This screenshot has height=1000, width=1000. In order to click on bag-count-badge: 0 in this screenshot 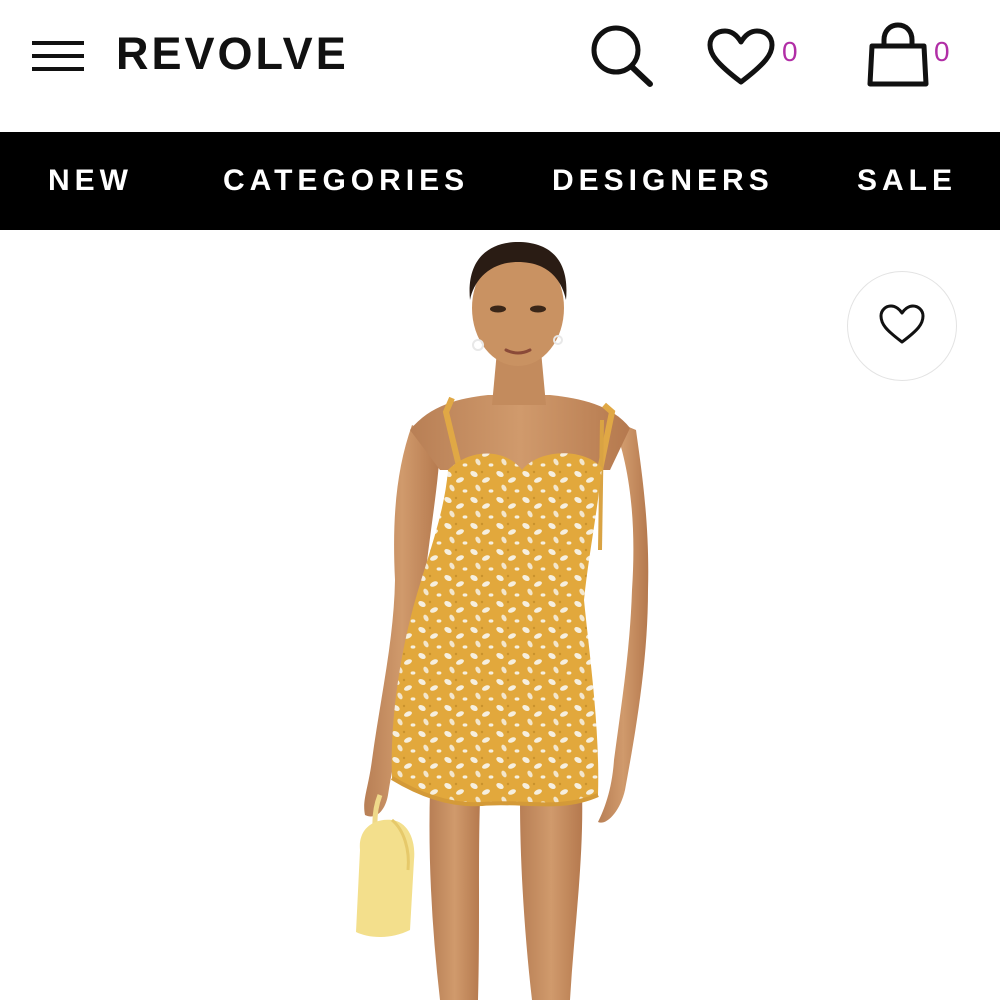, I will do `click(942, 51)`.